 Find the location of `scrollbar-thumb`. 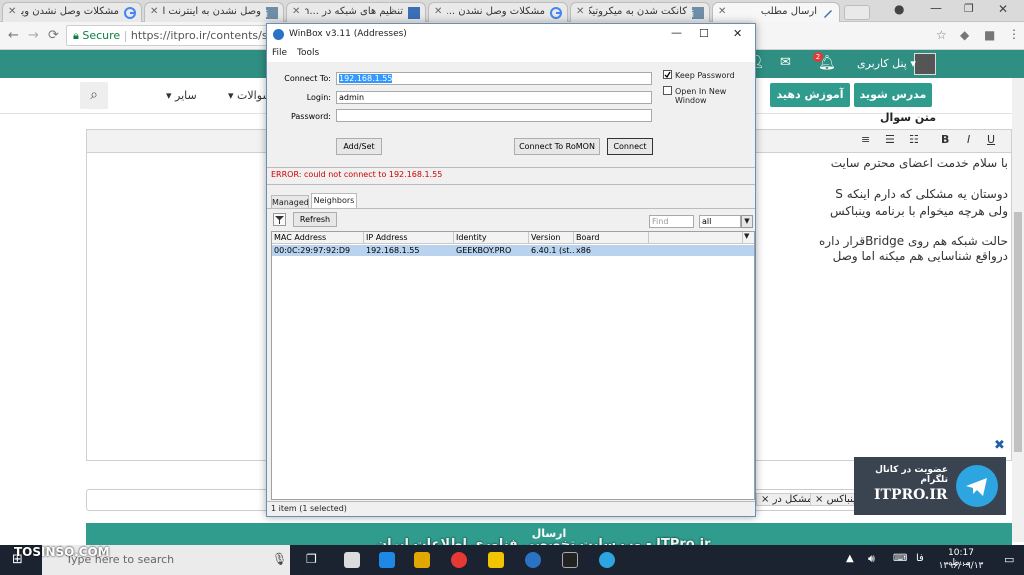

scrollbar-thumb is located at coordinates (1018, 332).